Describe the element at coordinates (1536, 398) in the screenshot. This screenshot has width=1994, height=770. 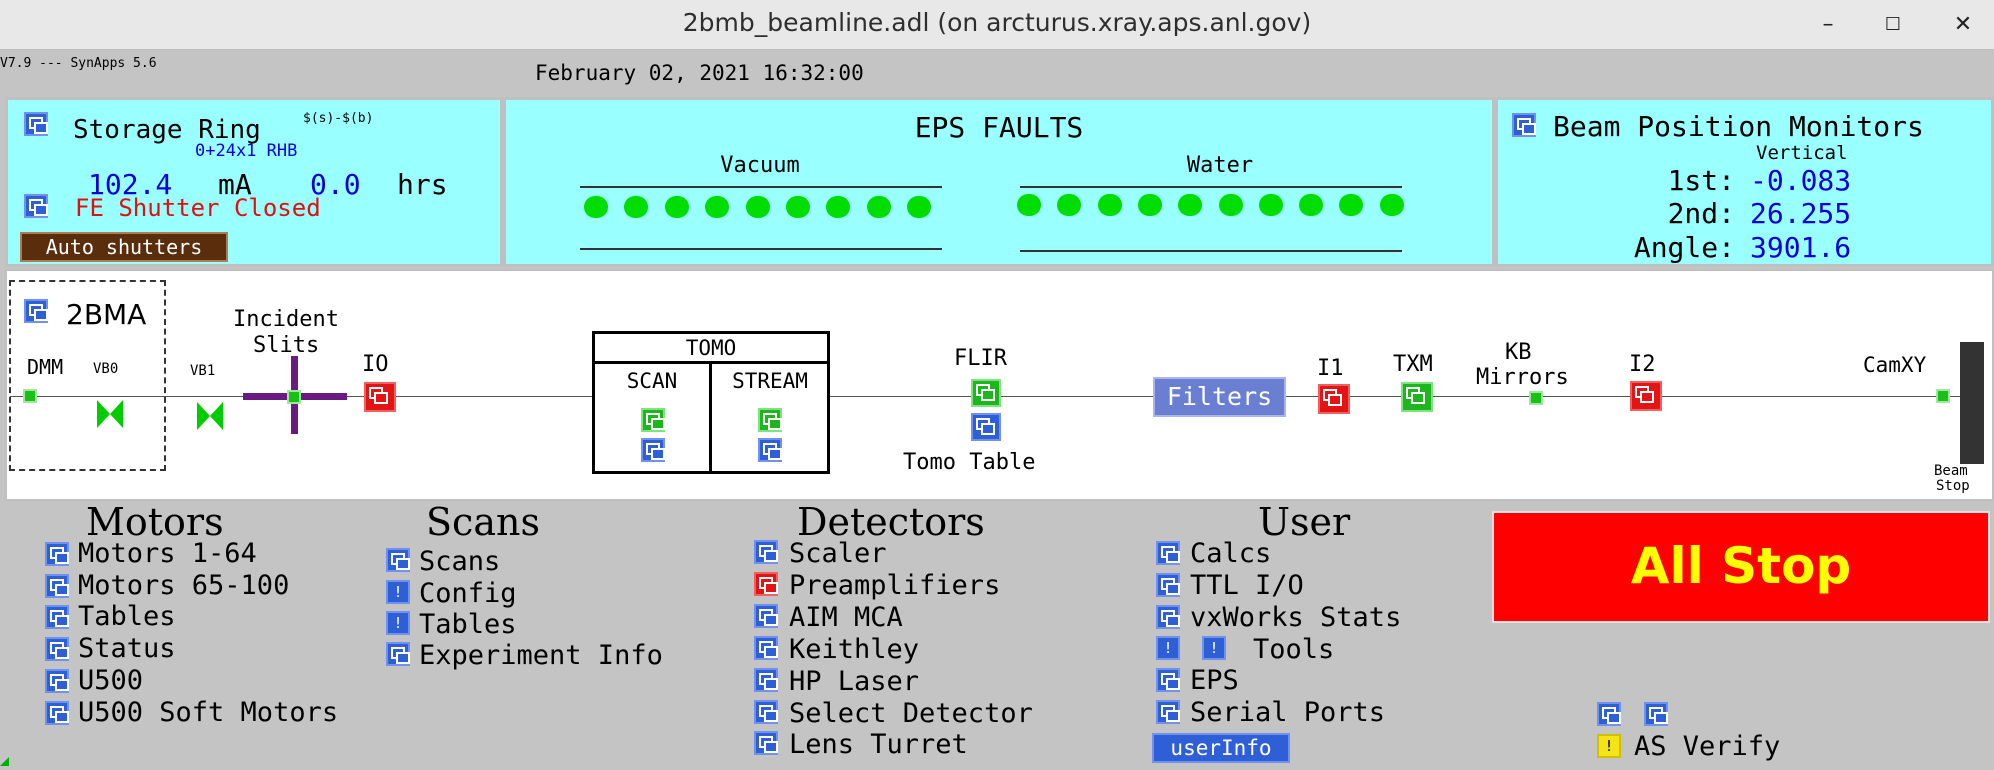
I see `kb-mirrors-indicator` at that location.